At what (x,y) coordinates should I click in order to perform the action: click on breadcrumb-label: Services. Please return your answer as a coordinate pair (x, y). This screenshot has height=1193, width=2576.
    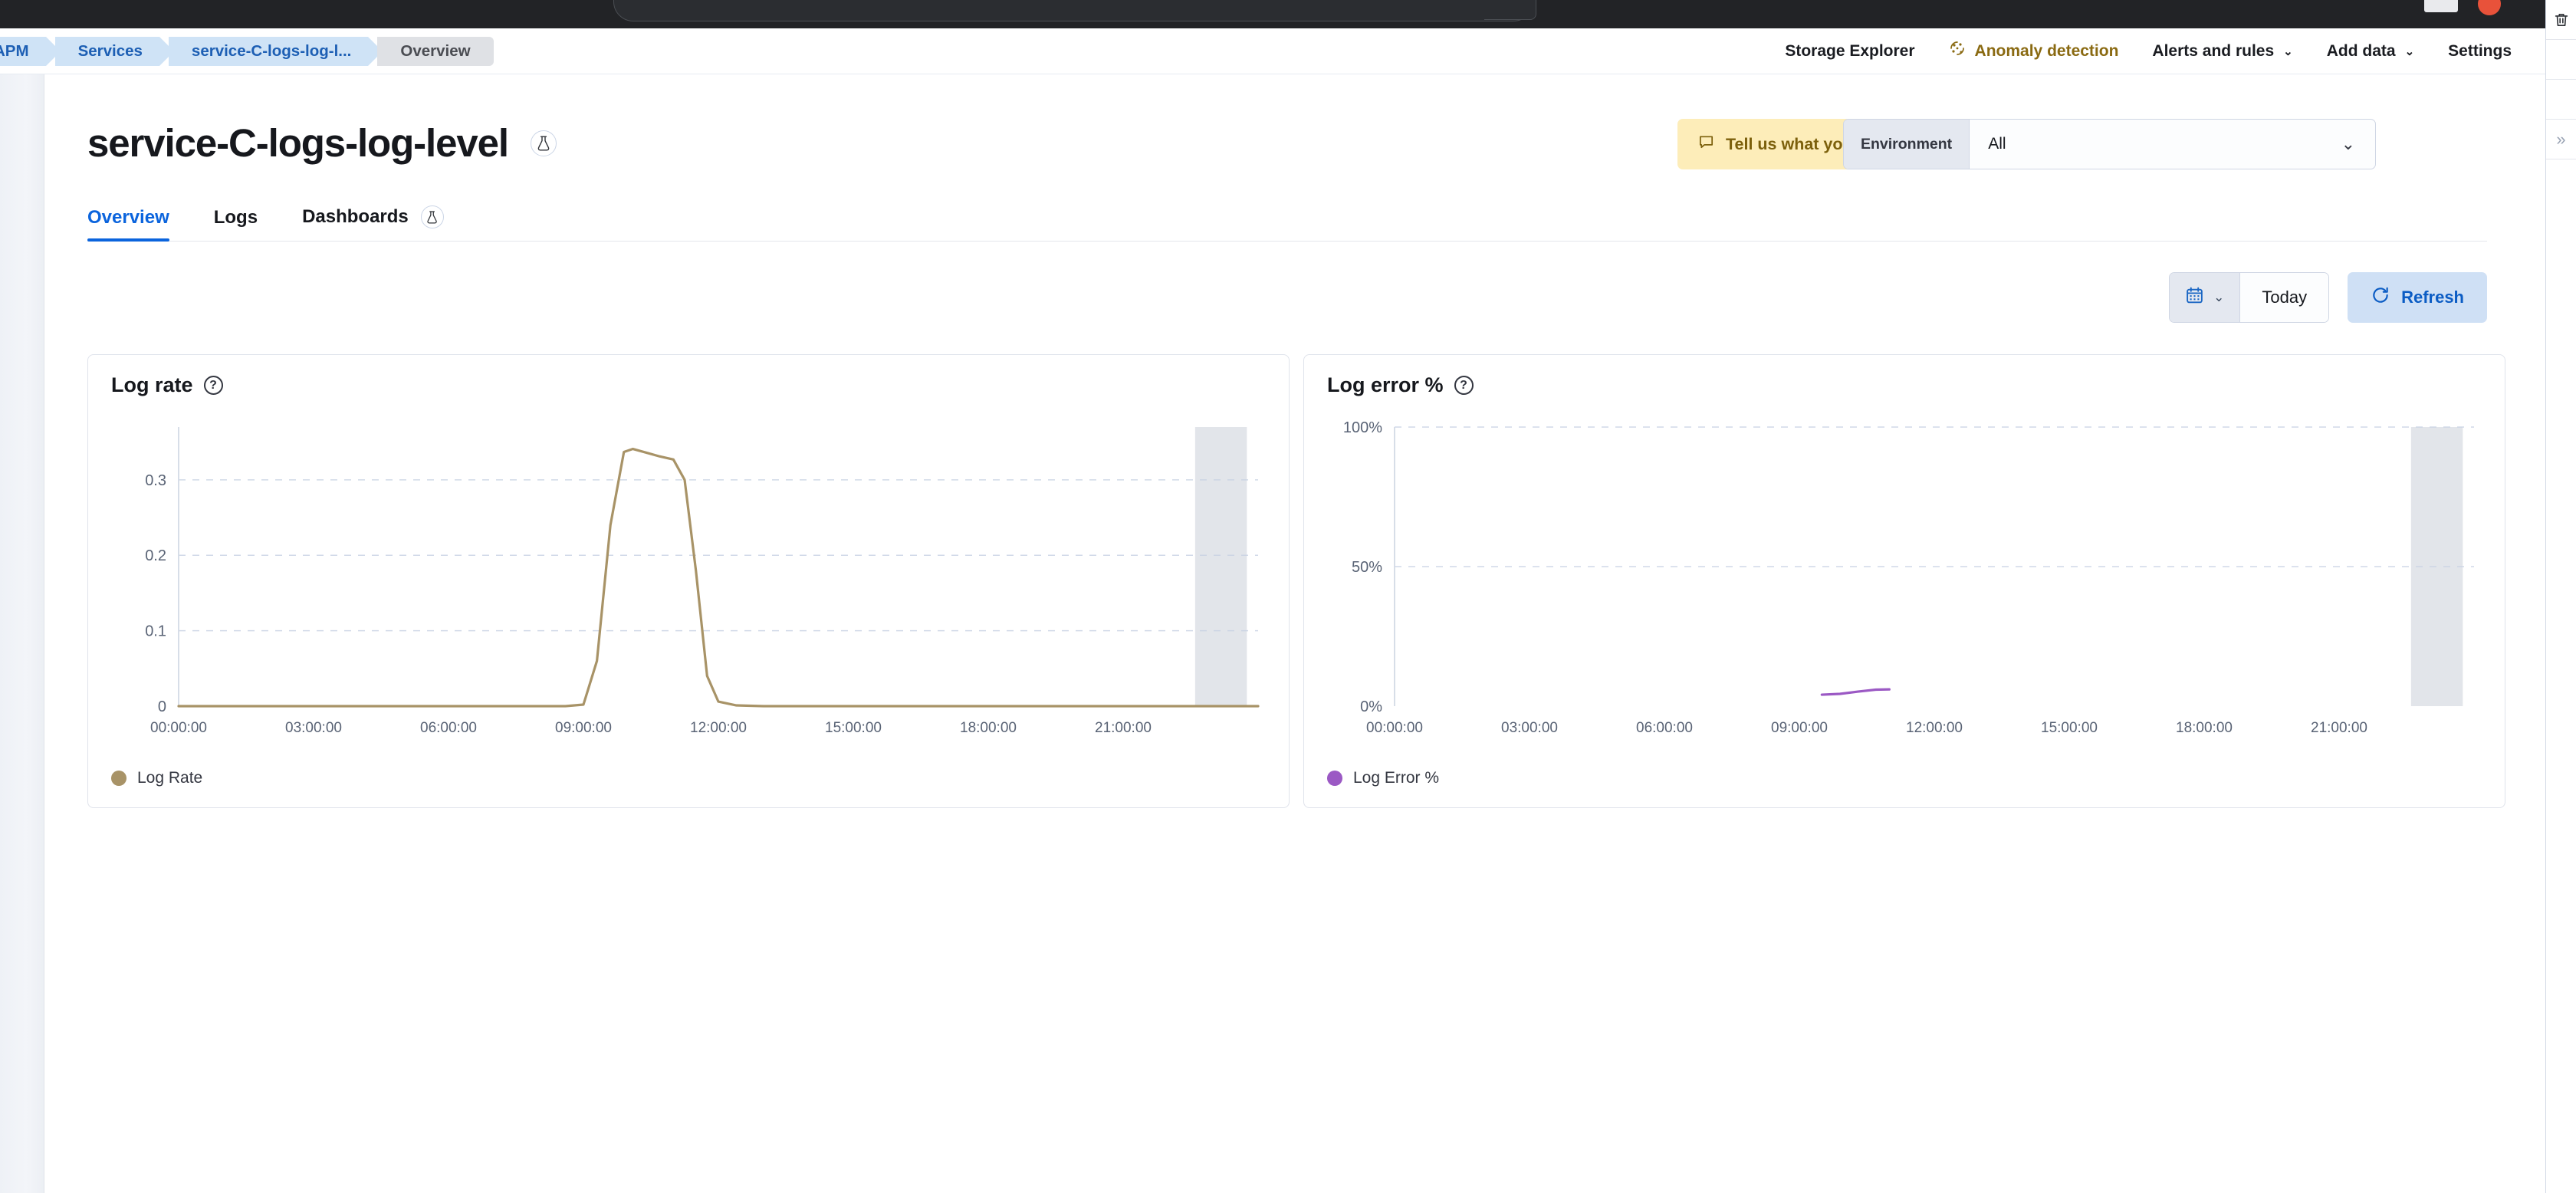
    Looking at the image, I should click on (110, 51).